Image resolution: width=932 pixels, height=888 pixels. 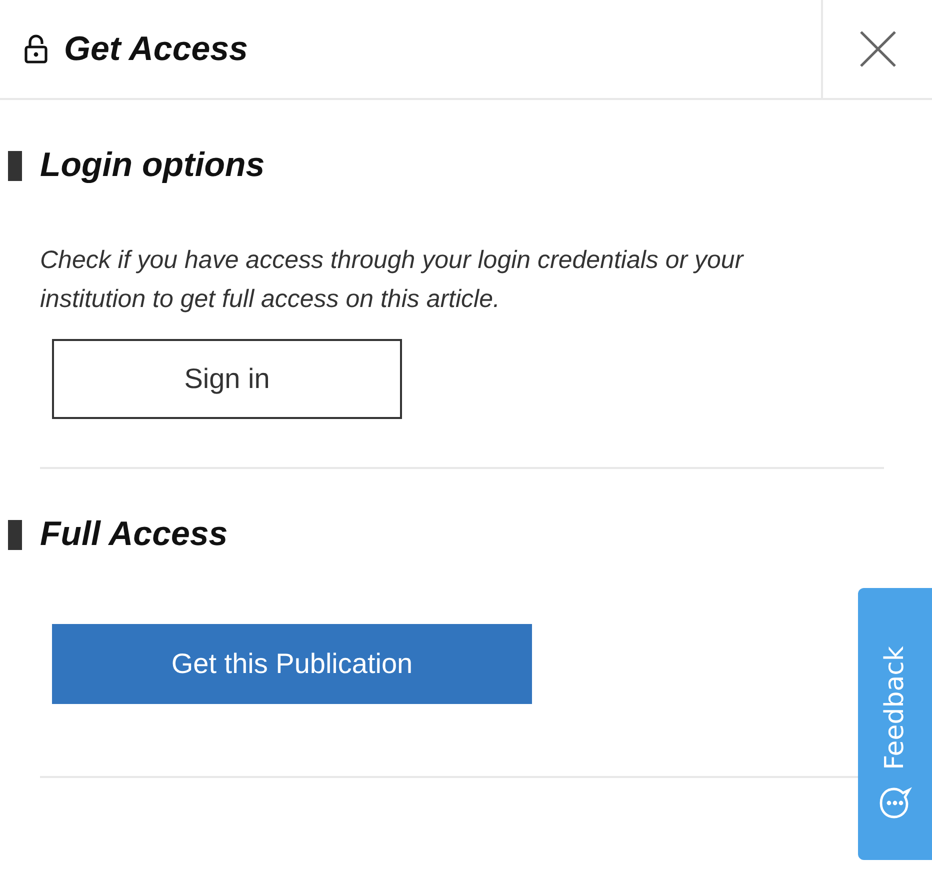 I want to click on section-heading: Full Access, so click(x=134, y=534).